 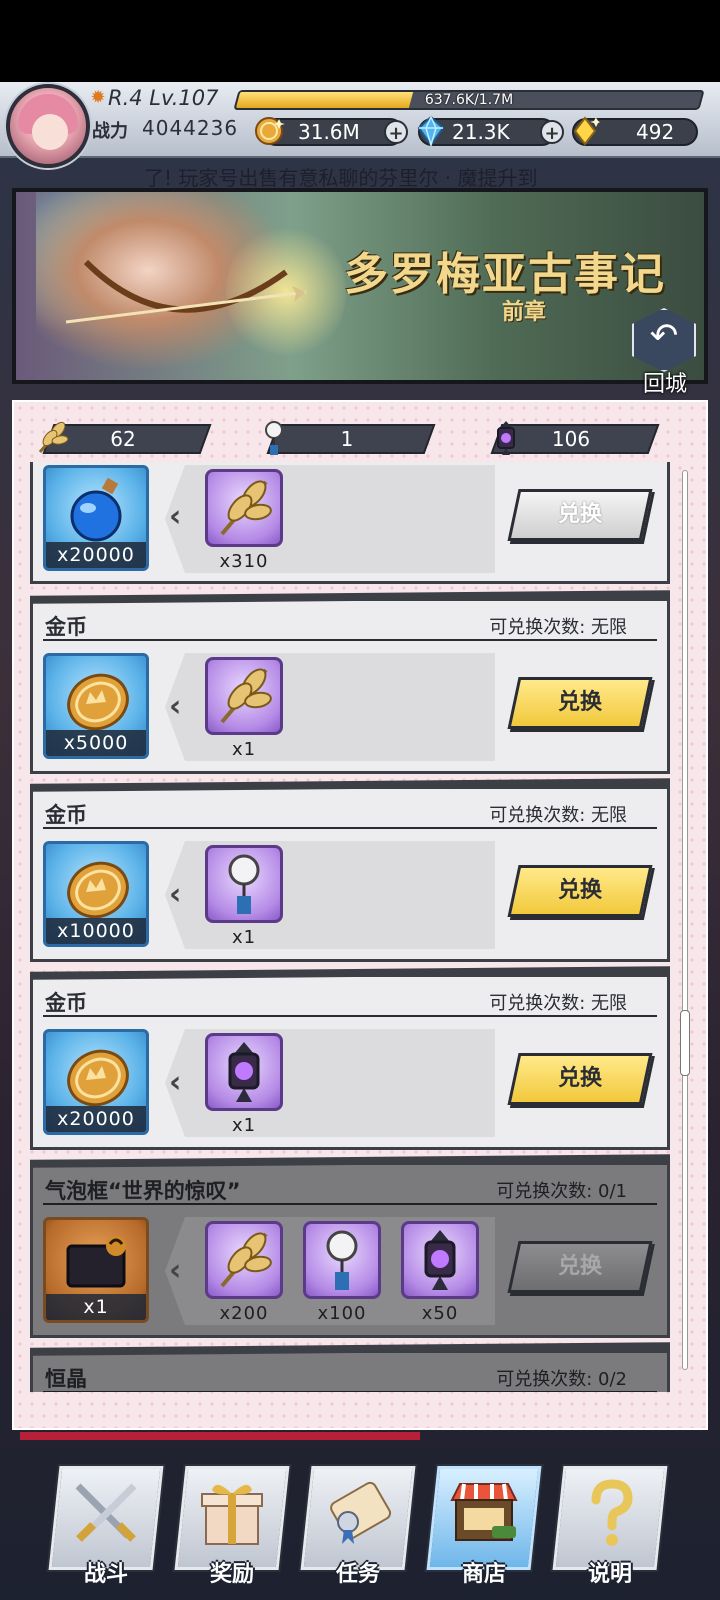 I want to click on power-value: 4044236, so click(x=190, y=128).